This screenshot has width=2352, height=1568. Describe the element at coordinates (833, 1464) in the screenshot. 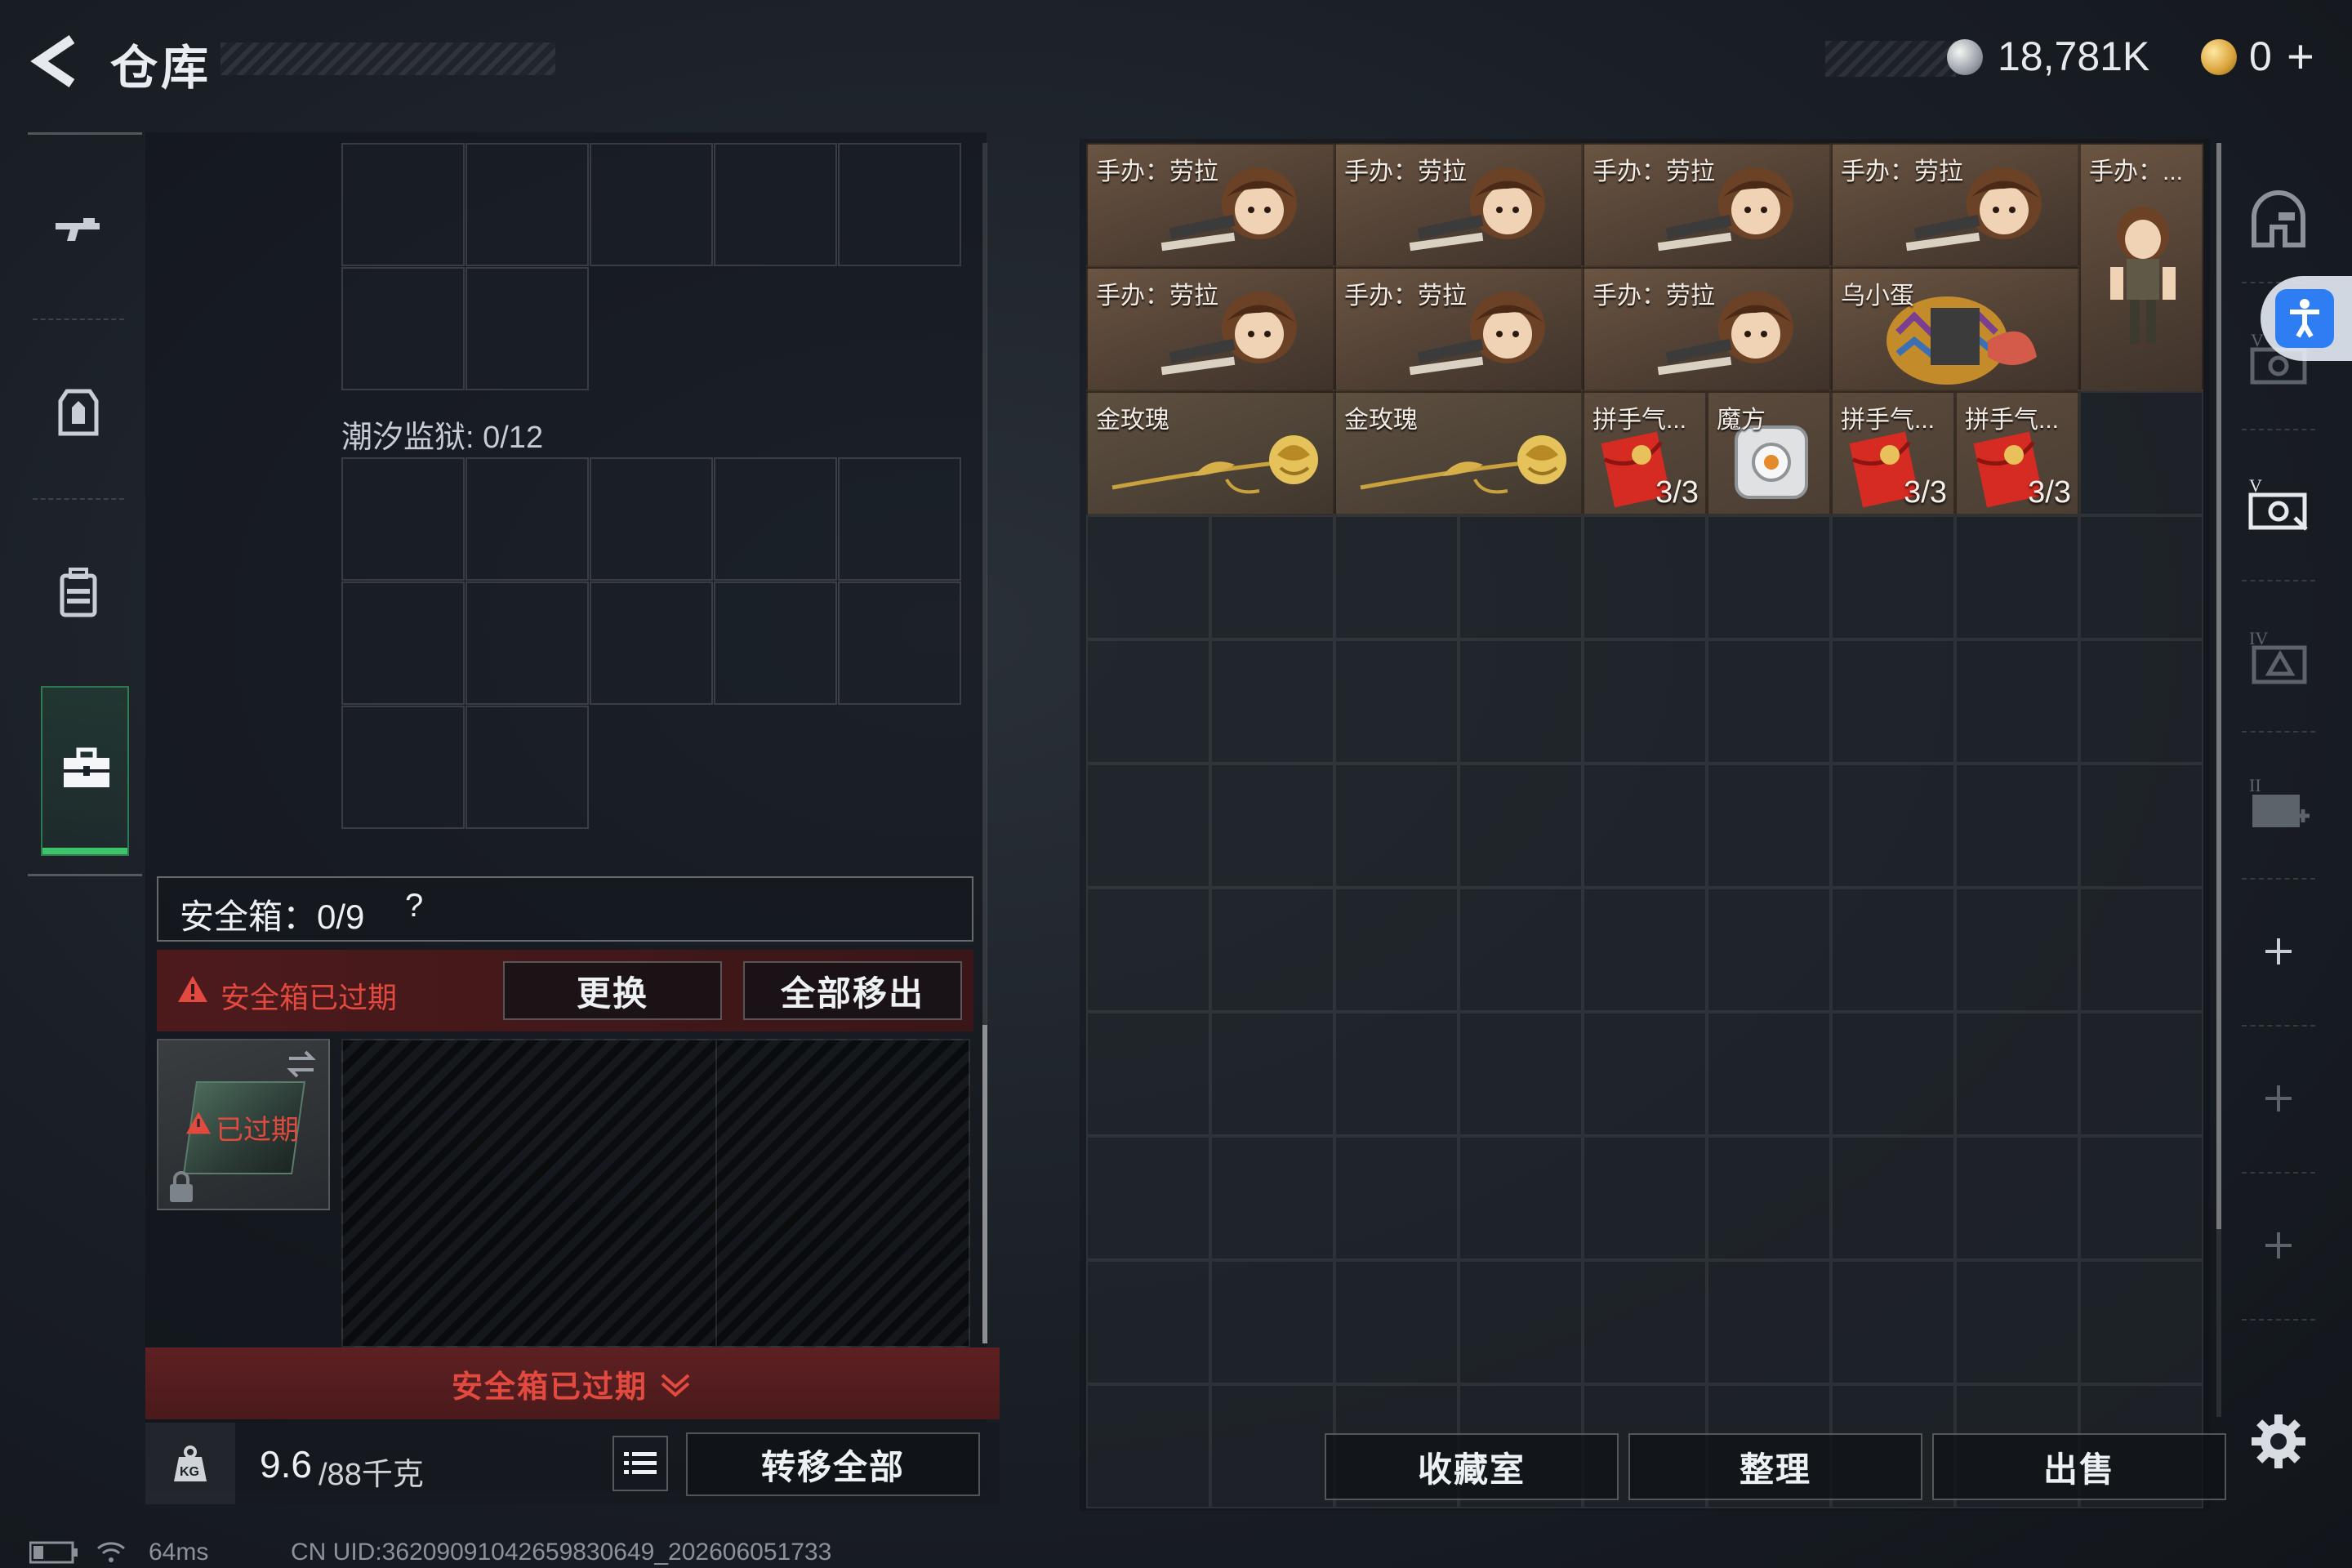

I see `transfer-all-button: 转移全部` at that location.